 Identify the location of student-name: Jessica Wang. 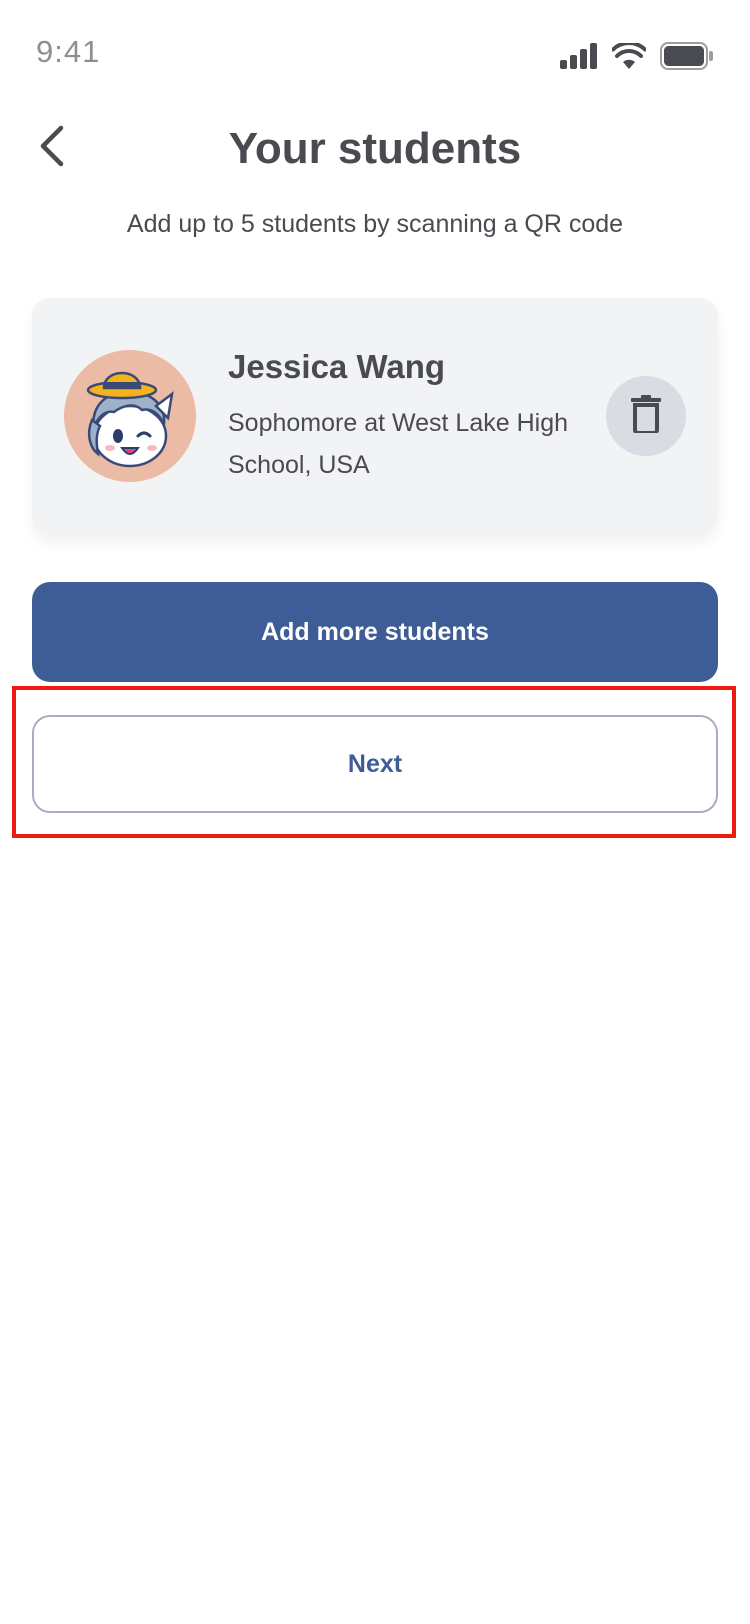
(337, 366).